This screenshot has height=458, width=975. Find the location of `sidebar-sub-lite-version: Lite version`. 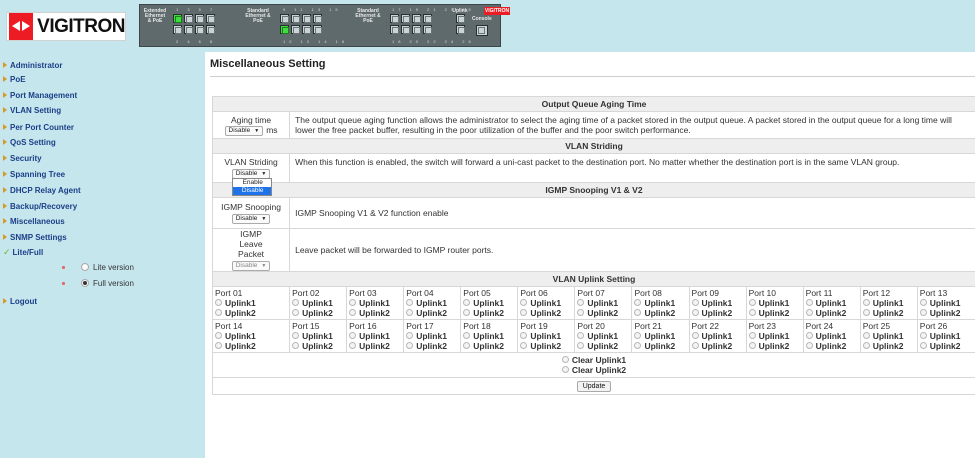

sidebar-sub-lite-version: Lite version is located at coordinates (98, 267).